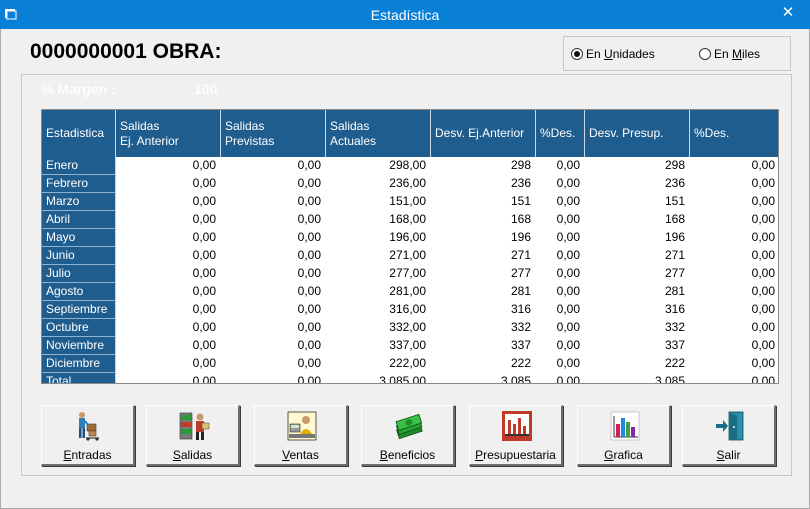 This screenshot has height=509, width=810. What do you see at coordinates (637, 238) in the screenshot?
I see `table-cell: 196` at bounding box center [637, 238].